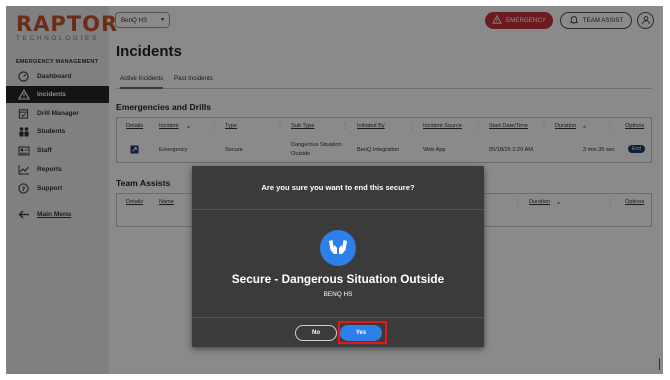 The image size is (670, 380). I want to click on yes-button-highlight, so click(362, 332).